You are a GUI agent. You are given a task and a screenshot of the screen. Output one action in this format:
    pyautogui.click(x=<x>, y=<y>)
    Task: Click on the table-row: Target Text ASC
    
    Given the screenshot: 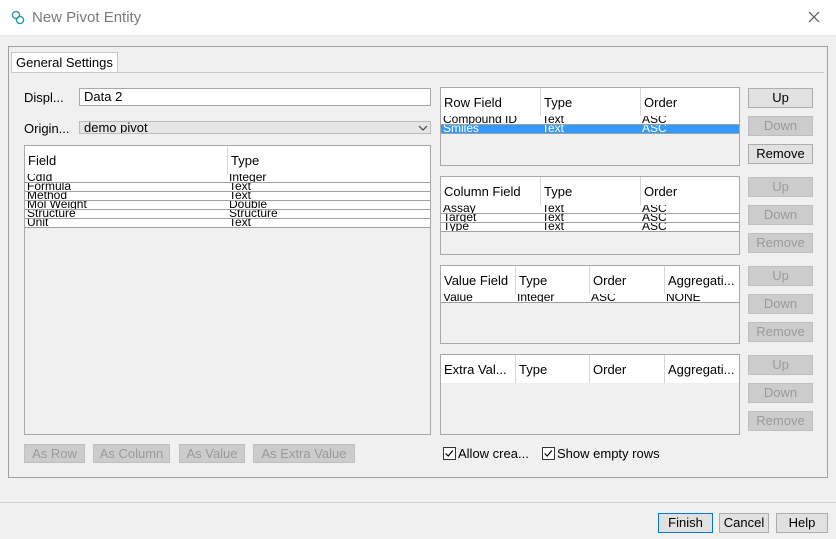 What is the action you would take?
    pyautogui.click(x=590, y=218)
    